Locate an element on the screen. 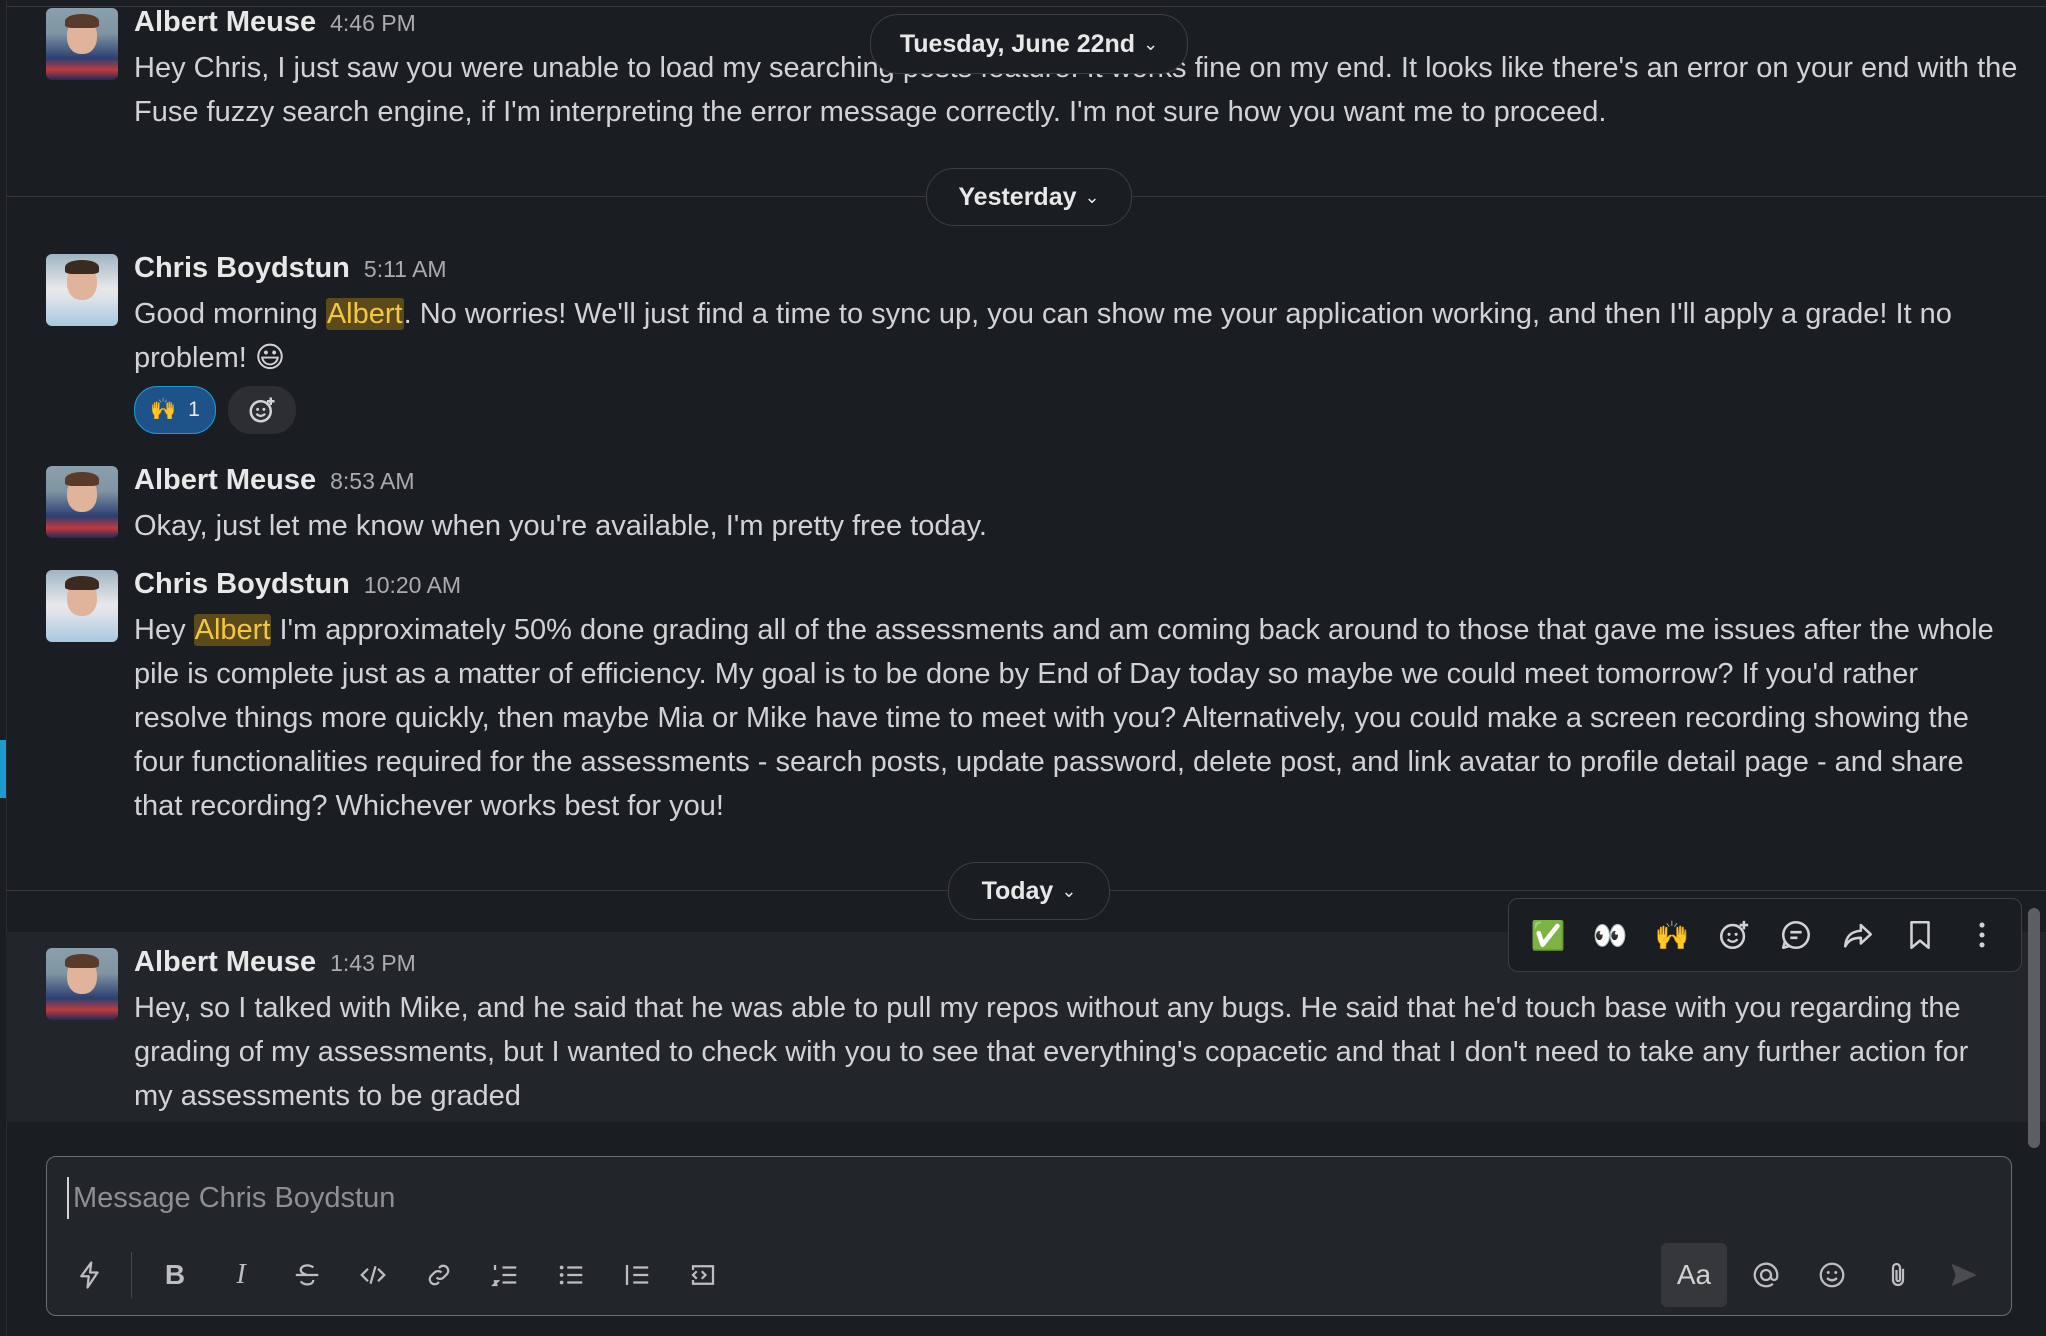 This screenshot has height=1336, width=2046. send-button is located at coordinates (1964, 1275).